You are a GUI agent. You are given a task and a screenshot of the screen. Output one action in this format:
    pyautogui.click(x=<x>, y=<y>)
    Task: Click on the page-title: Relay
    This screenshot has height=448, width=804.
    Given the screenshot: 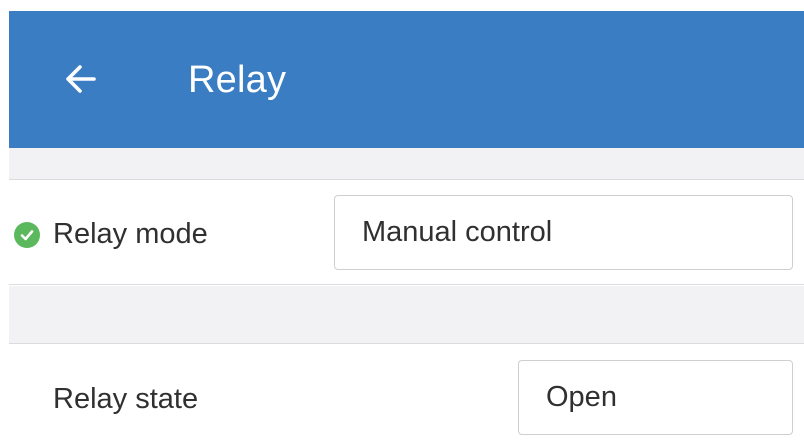 What is the action you would take?
    pyautogui.click(x=237, y=80)
    